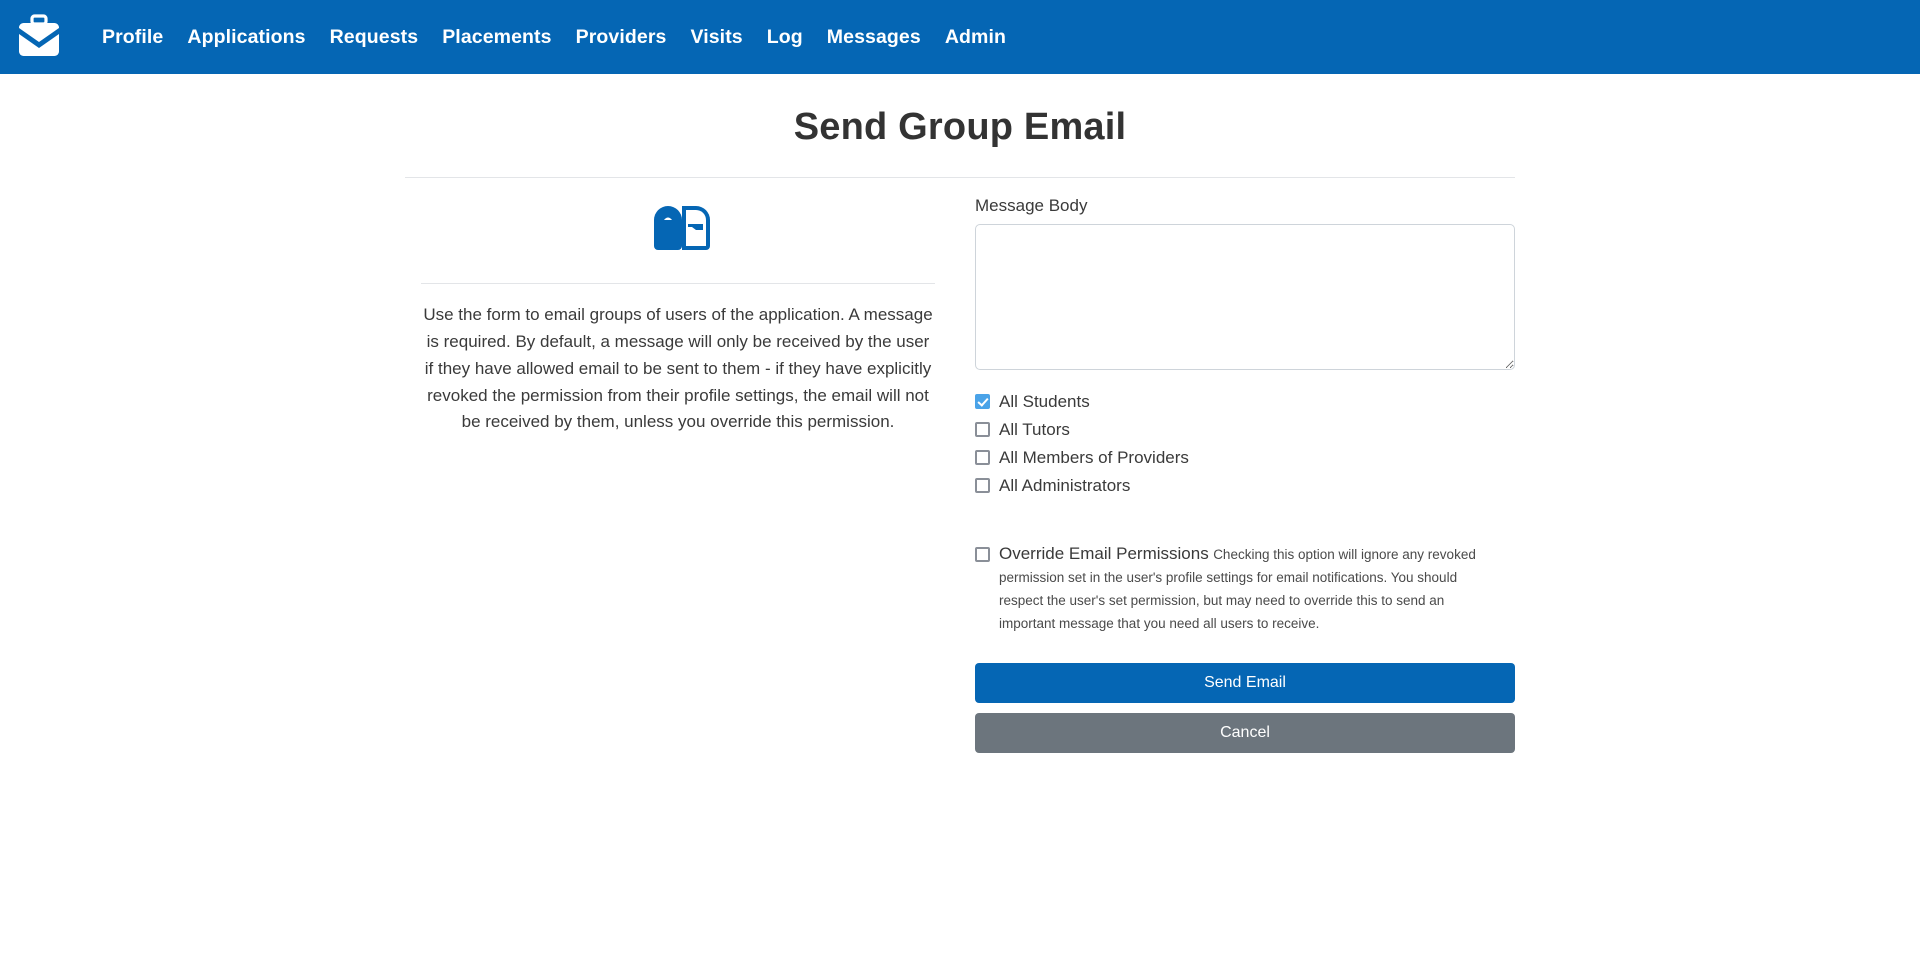  What do you see at coordinates (982, 430) in the screenshot?
I see `checkbox-all-tutors` at bounding box center [982, 430].